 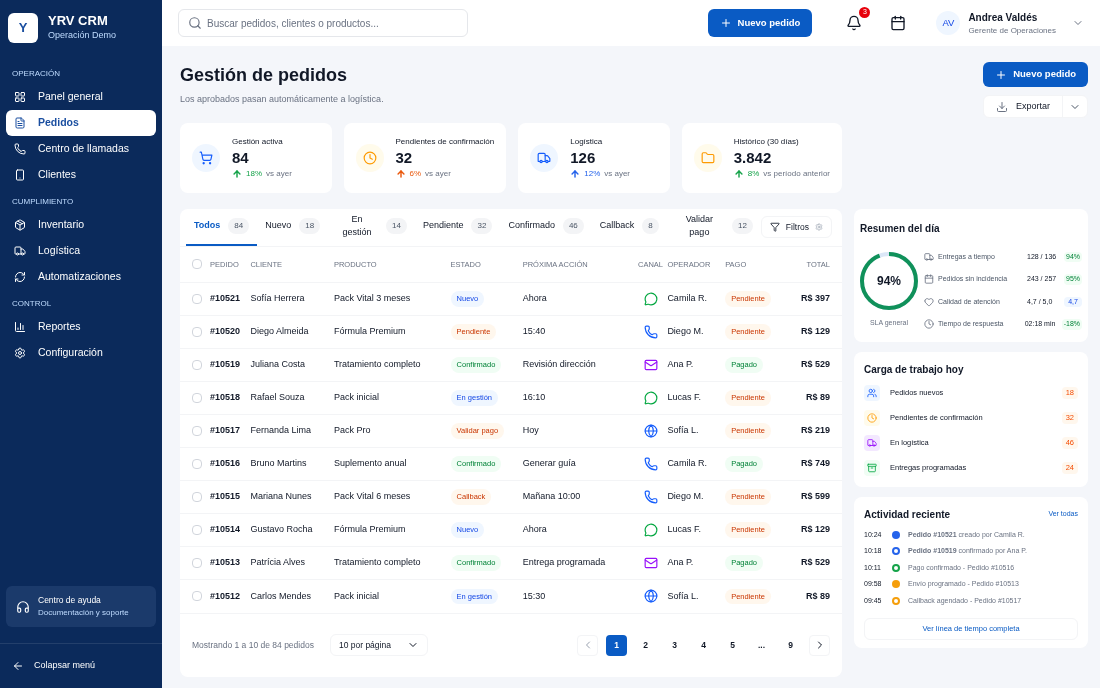 I want to click on stat-label: Pendientes de confirmación, so click(x=445, y=141).